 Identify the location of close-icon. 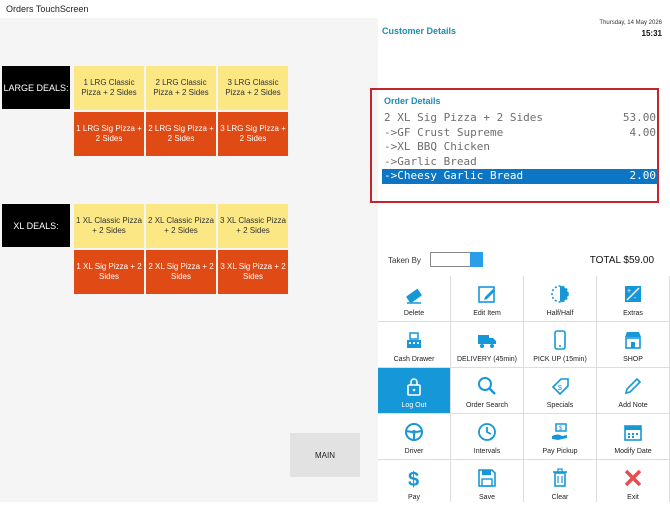
(633, 481).